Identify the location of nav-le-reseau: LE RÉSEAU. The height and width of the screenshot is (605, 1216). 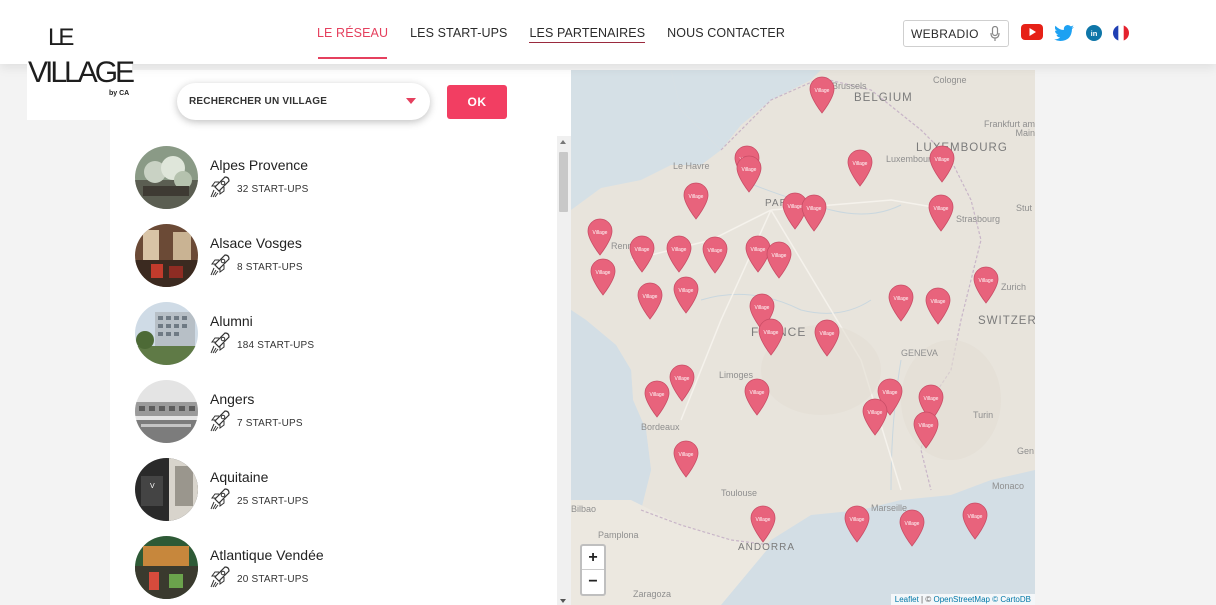
(352, 32).